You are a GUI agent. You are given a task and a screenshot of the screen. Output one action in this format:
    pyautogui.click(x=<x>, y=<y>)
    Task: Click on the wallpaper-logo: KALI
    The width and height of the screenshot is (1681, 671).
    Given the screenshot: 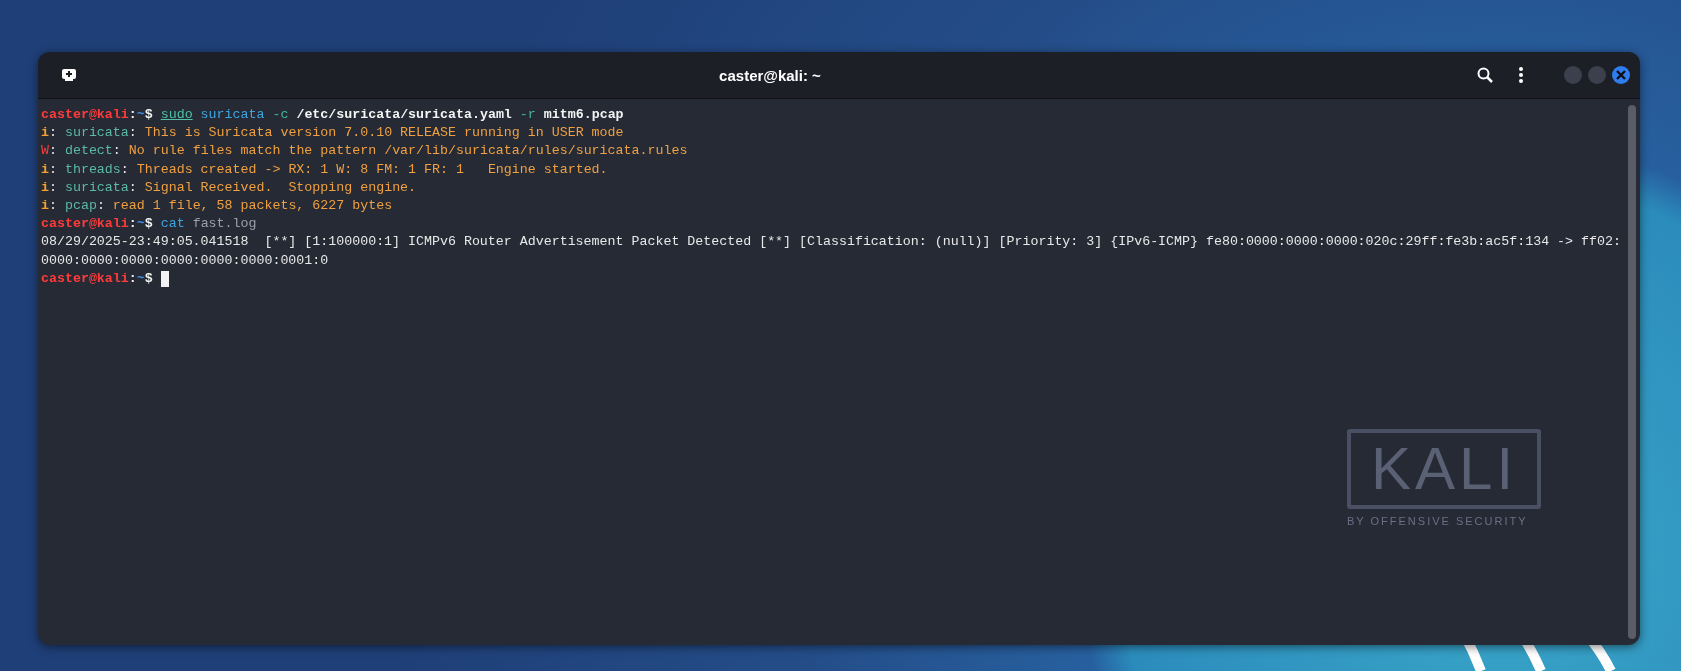 What is the action you would take?
    pyautogui.click(x=1444, y=469)
    